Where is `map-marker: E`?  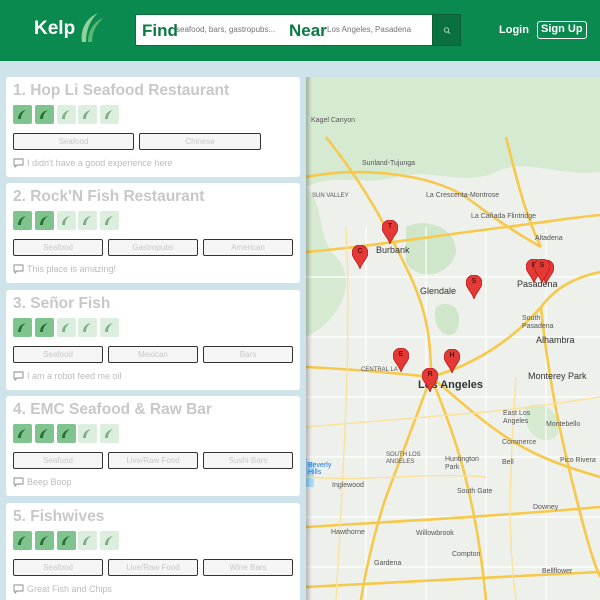 map-marker: E is located at coordinates (401, 360).